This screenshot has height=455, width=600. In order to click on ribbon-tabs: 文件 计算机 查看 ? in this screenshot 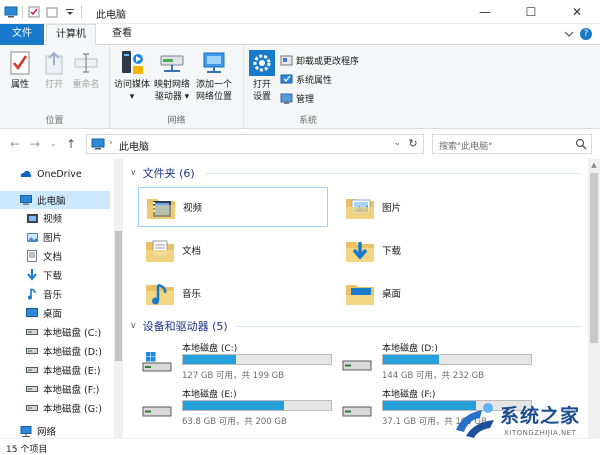, I will do `click(300, 35)`.